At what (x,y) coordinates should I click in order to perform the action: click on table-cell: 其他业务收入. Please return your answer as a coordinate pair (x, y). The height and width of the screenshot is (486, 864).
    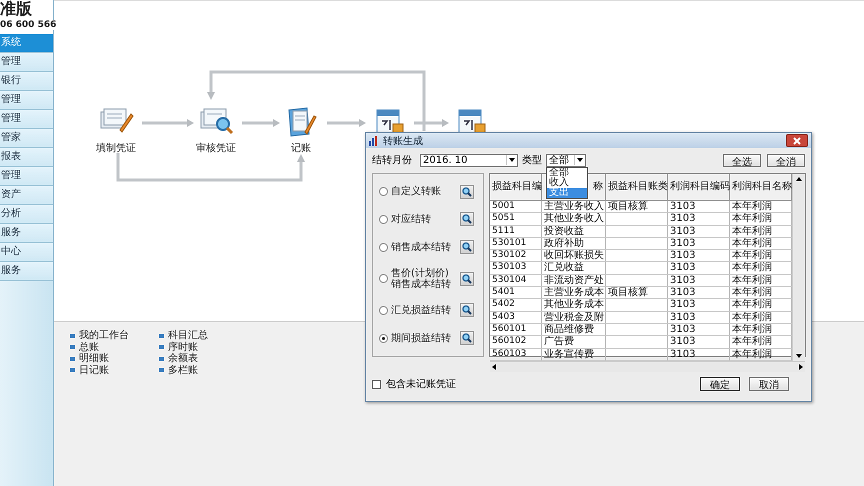
    Looking at the image, I should click on (574, 219).